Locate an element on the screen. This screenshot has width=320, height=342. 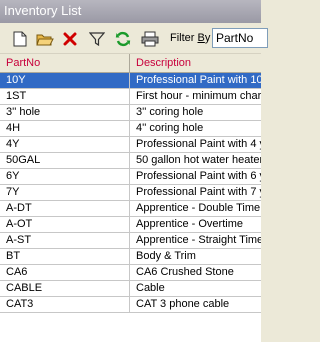
table-row: 7Y Professional Paint with 7 yea is located at coordinates (130, 193).